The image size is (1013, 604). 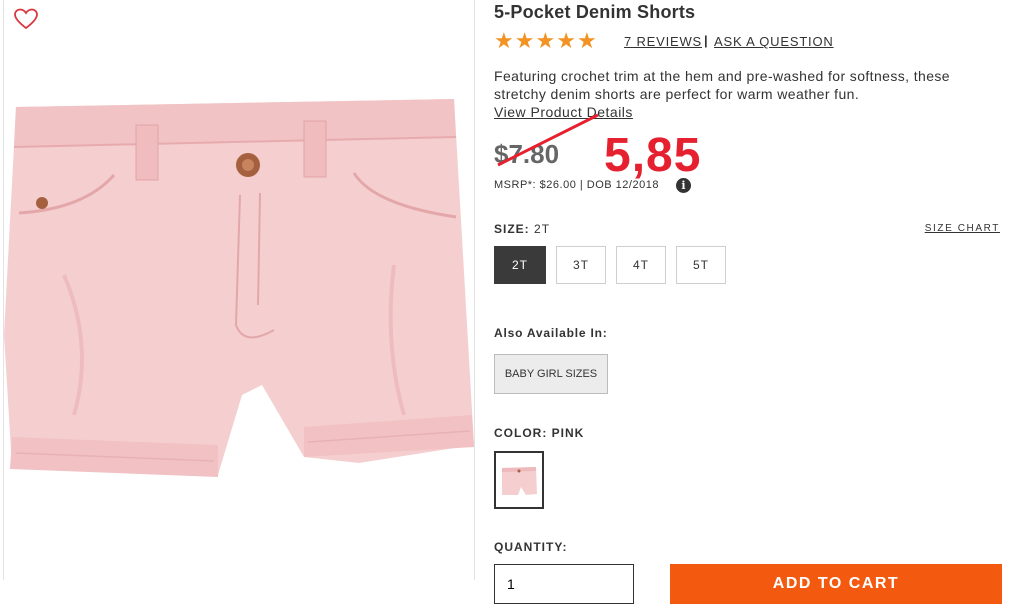 What do you see at coordinates (551, 374) in the screenshot?
I see `baby-girl-sizes-button: BABY GIRL SIZES` at bounding box center [551, 374].